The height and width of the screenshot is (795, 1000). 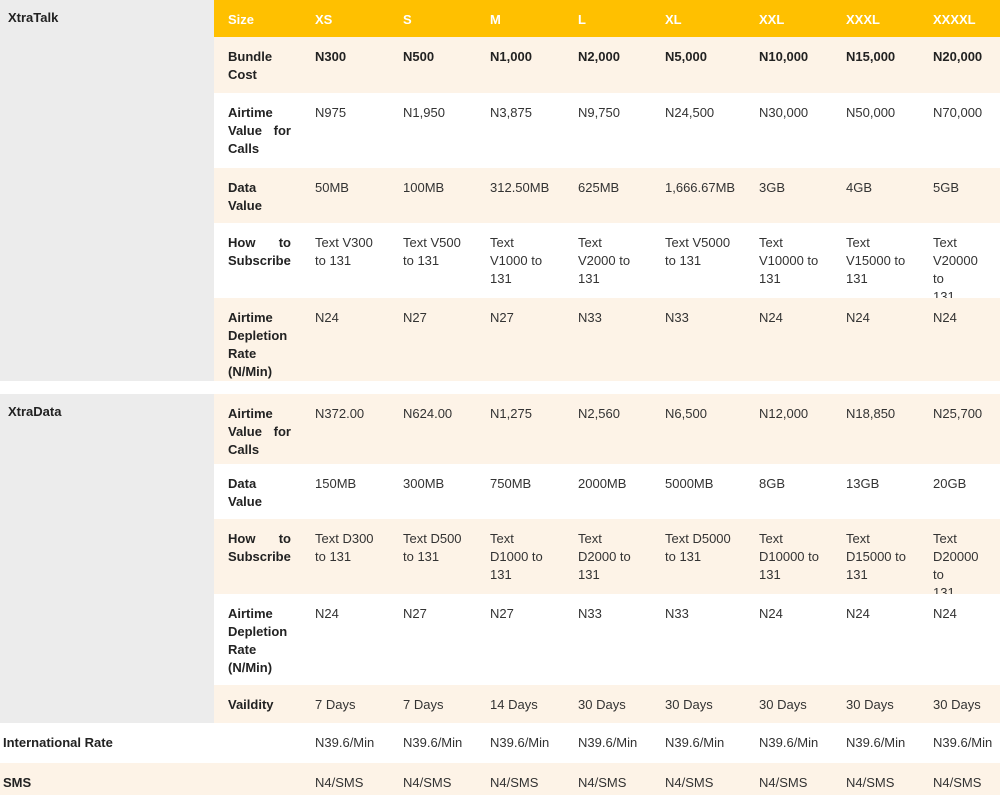 I want to click on table-cell: 8GB, so click(x=788, y=491).